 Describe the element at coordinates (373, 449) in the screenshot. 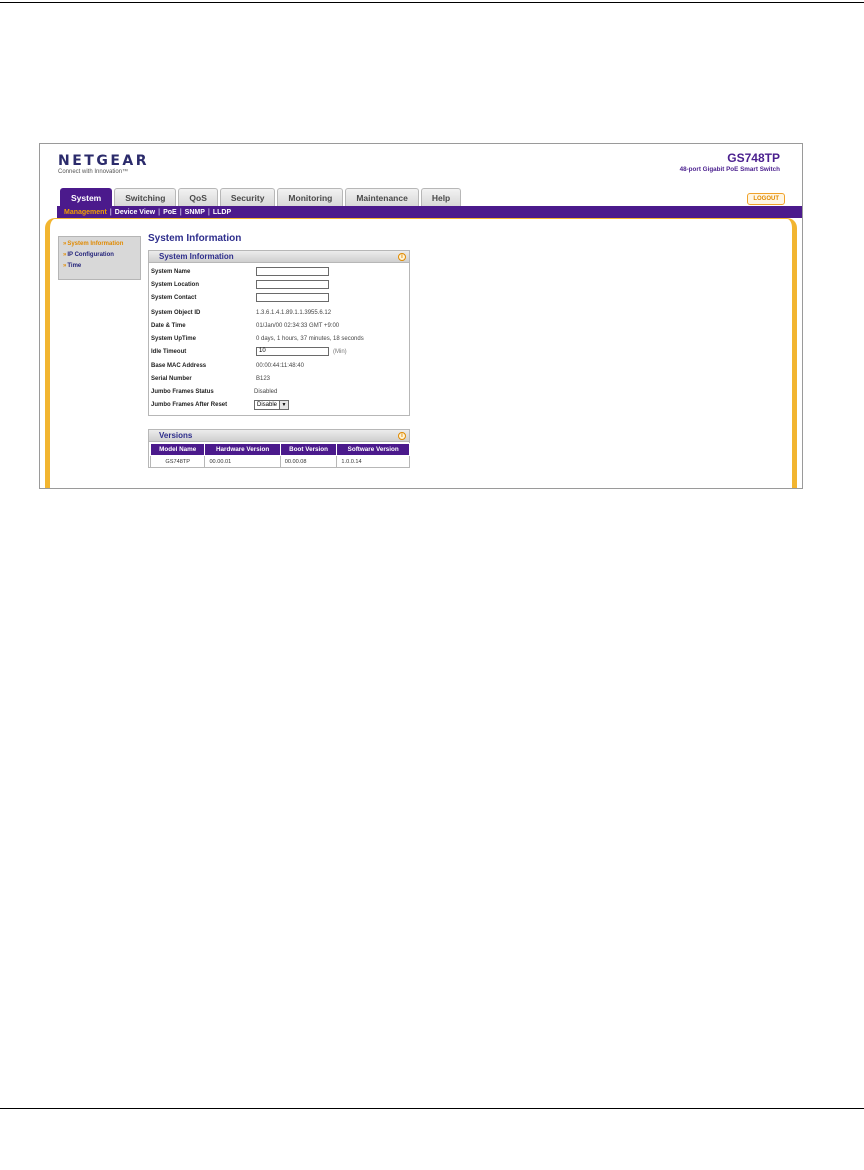

I see `column-header: Software Version` at that location.